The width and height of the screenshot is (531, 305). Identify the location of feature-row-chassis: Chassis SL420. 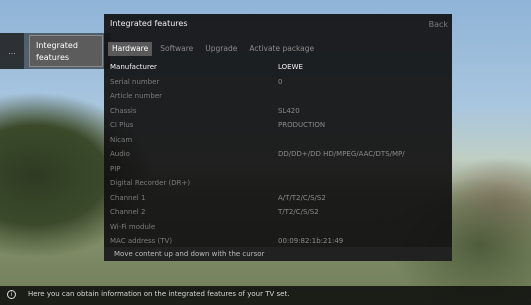
(280, 111).